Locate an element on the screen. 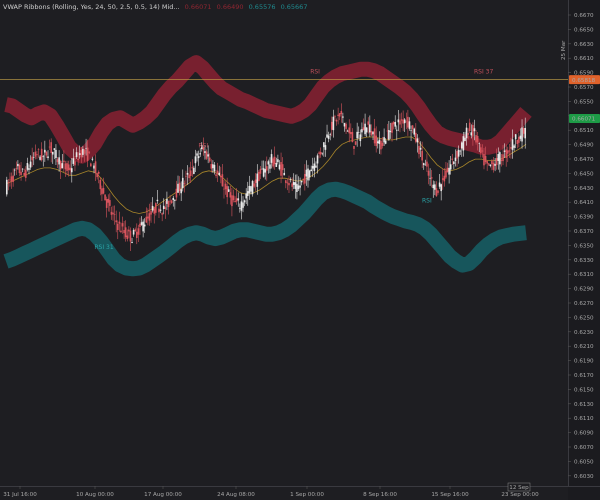 The width and height of the screenshot is (600, 500). y-tick-label: 0.6070 is located at coordinates (584, 448).